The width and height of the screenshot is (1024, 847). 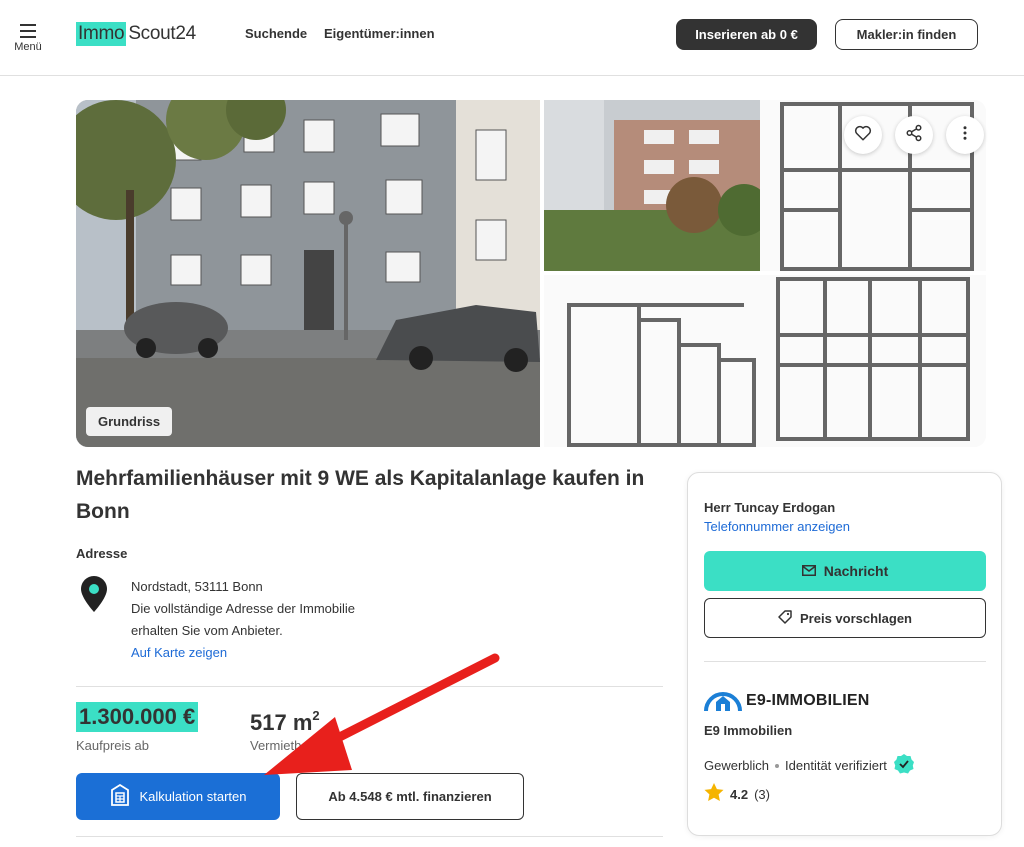 I want to click on company-name: E9 Immobilien, so click(x=748, y=730).